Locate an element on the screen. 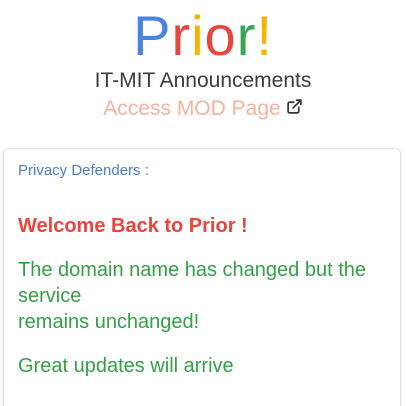 The width and height of the screenshot is (406, 406). logo-letter: P is located at coordinates (152, 35).